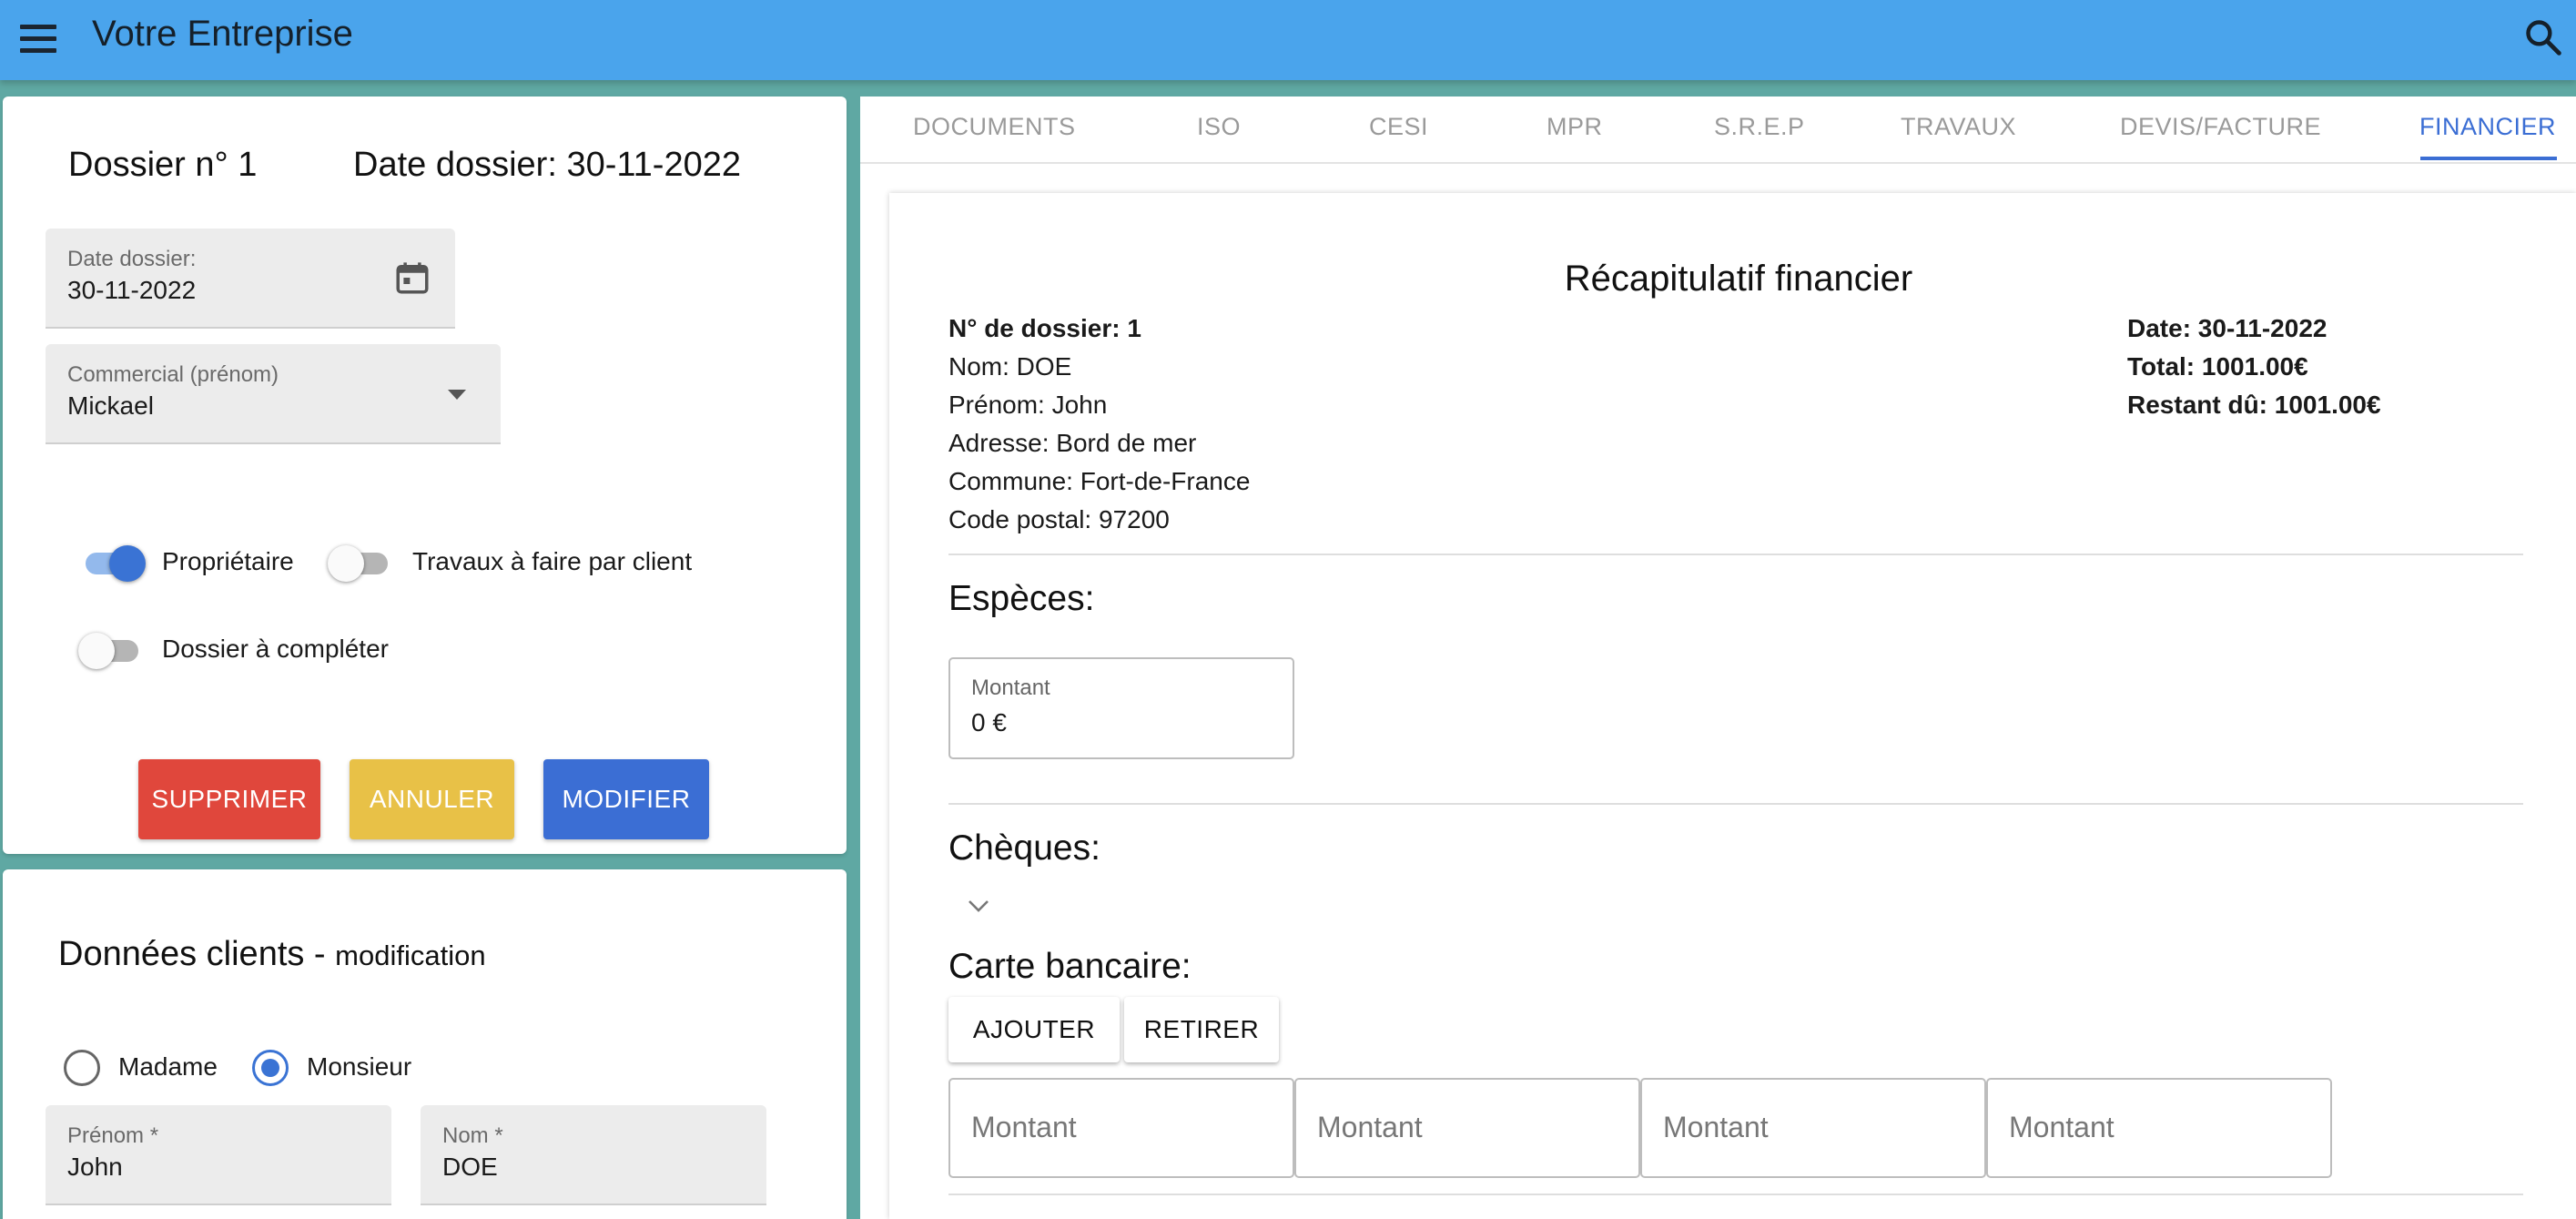 The image size is (2576, 1219). Describe the element at coordinates (1201, 1029) in the screenshot. I see `remove-card-payment-button: RETIRER` at that location.